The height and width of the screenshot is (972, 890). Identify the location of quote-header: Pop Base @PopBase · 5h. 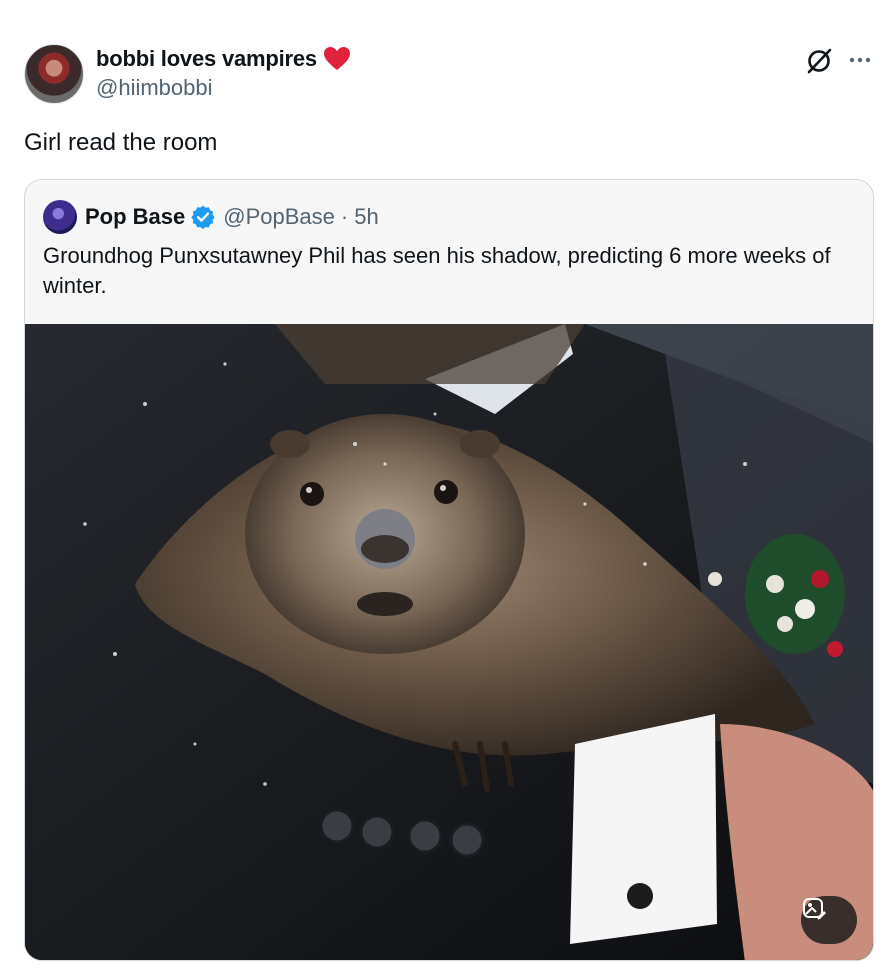
(211, 217).